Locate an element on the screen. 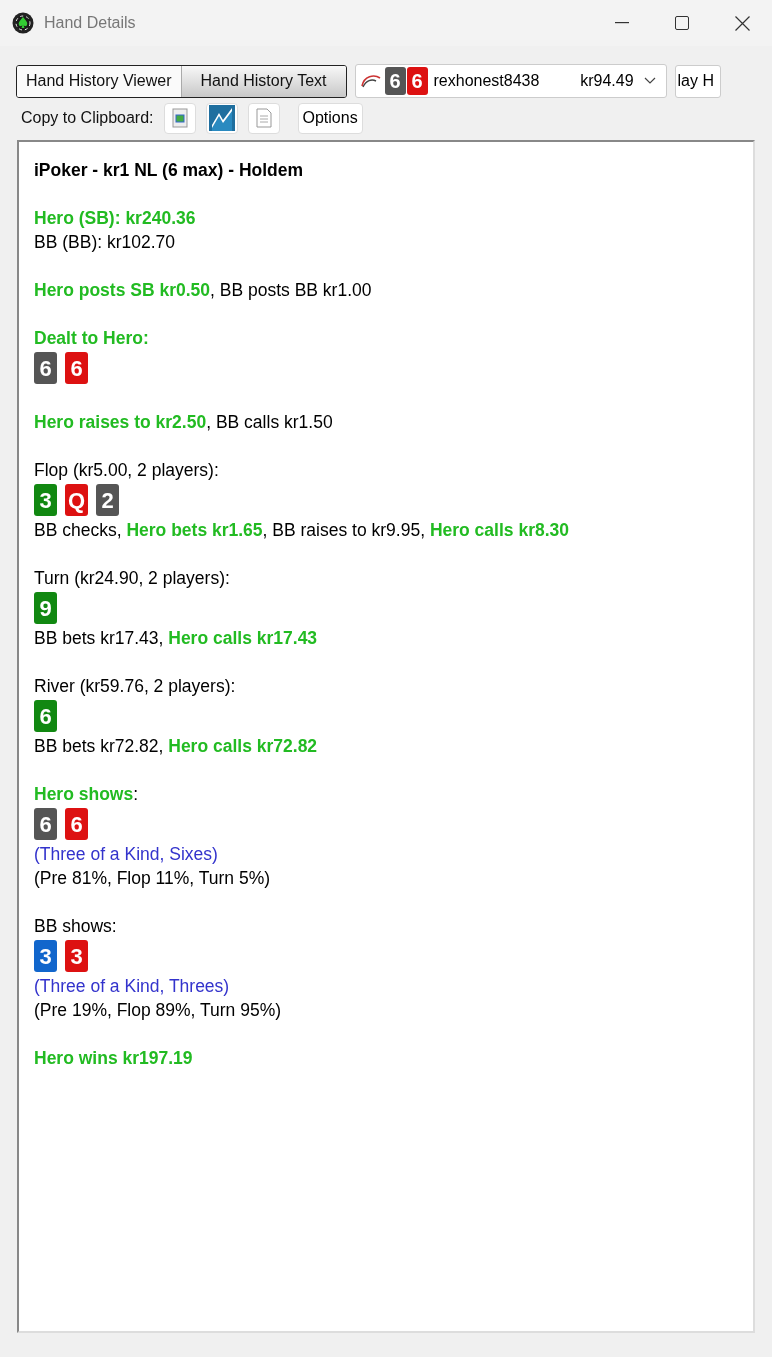 This screenshot has width=772, height=1357. copy-forum-button is located at coordinates (221, 118).